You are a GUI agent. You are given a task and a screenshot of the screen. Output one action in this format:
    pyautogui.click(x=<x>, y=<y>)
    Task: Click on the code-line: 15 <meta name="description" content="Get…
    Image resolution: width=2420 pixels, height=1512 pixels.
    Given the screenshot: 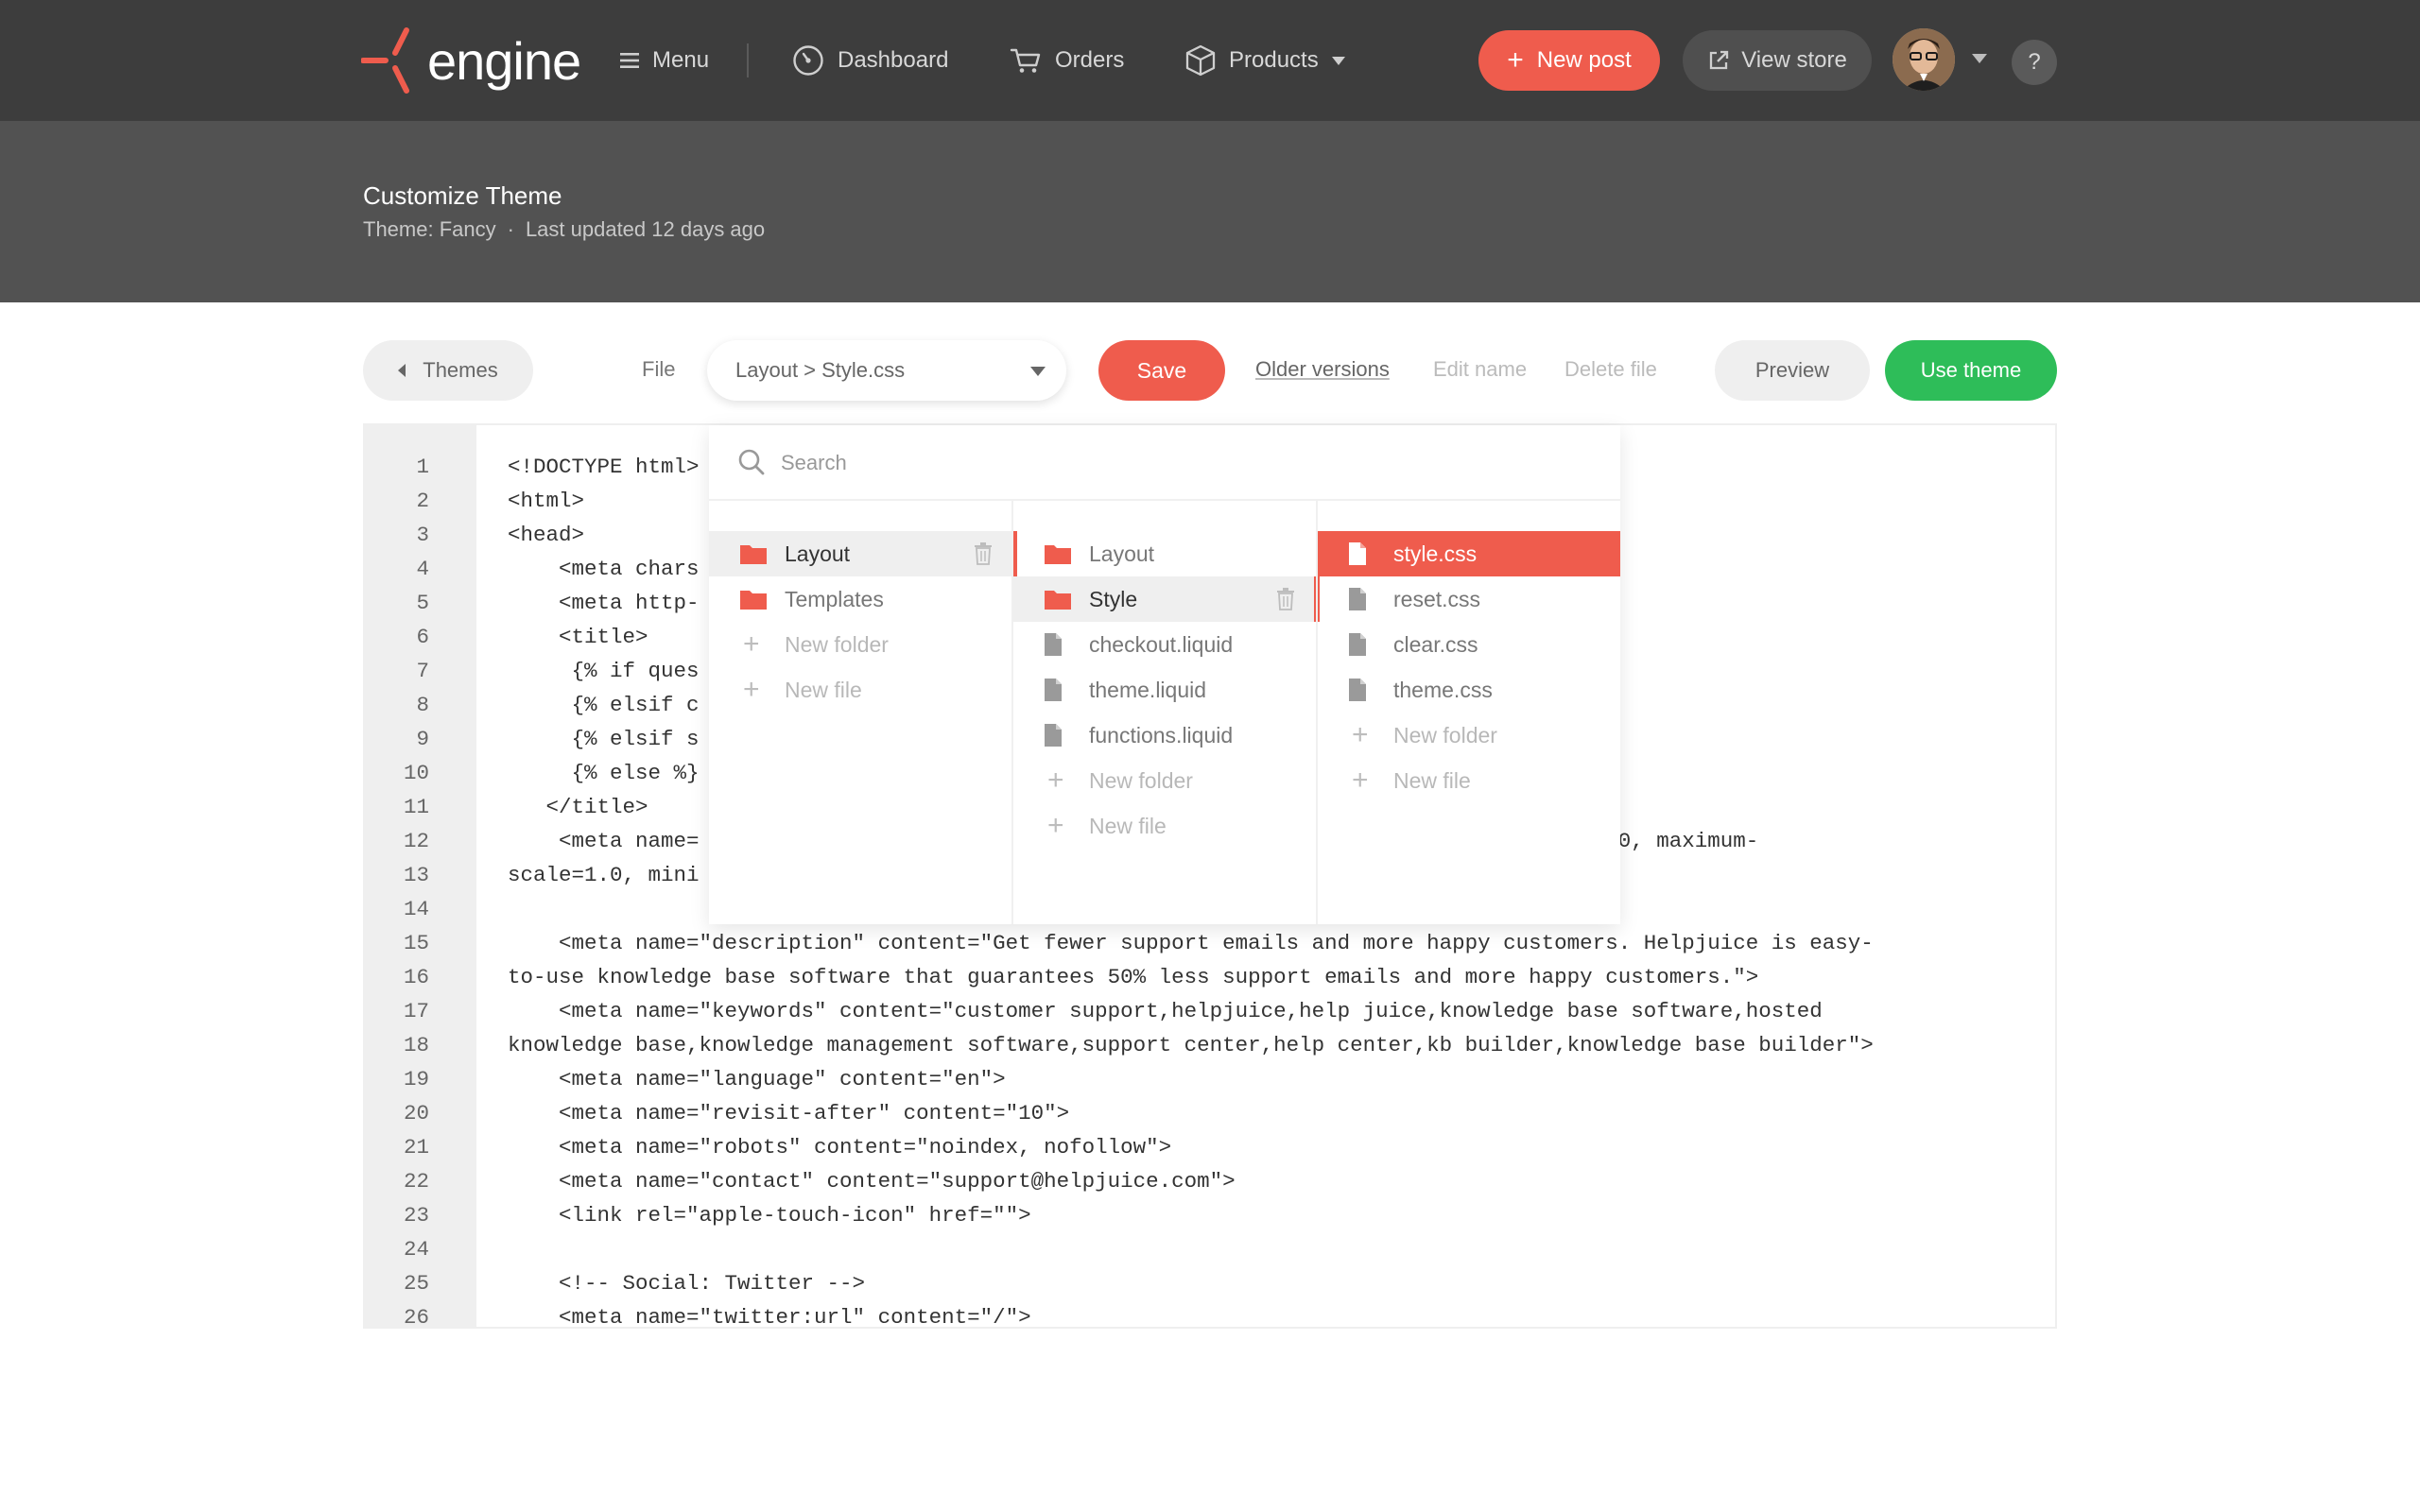 What is the action you would take?
    pyautogui.click(x=1210, y=943)
    